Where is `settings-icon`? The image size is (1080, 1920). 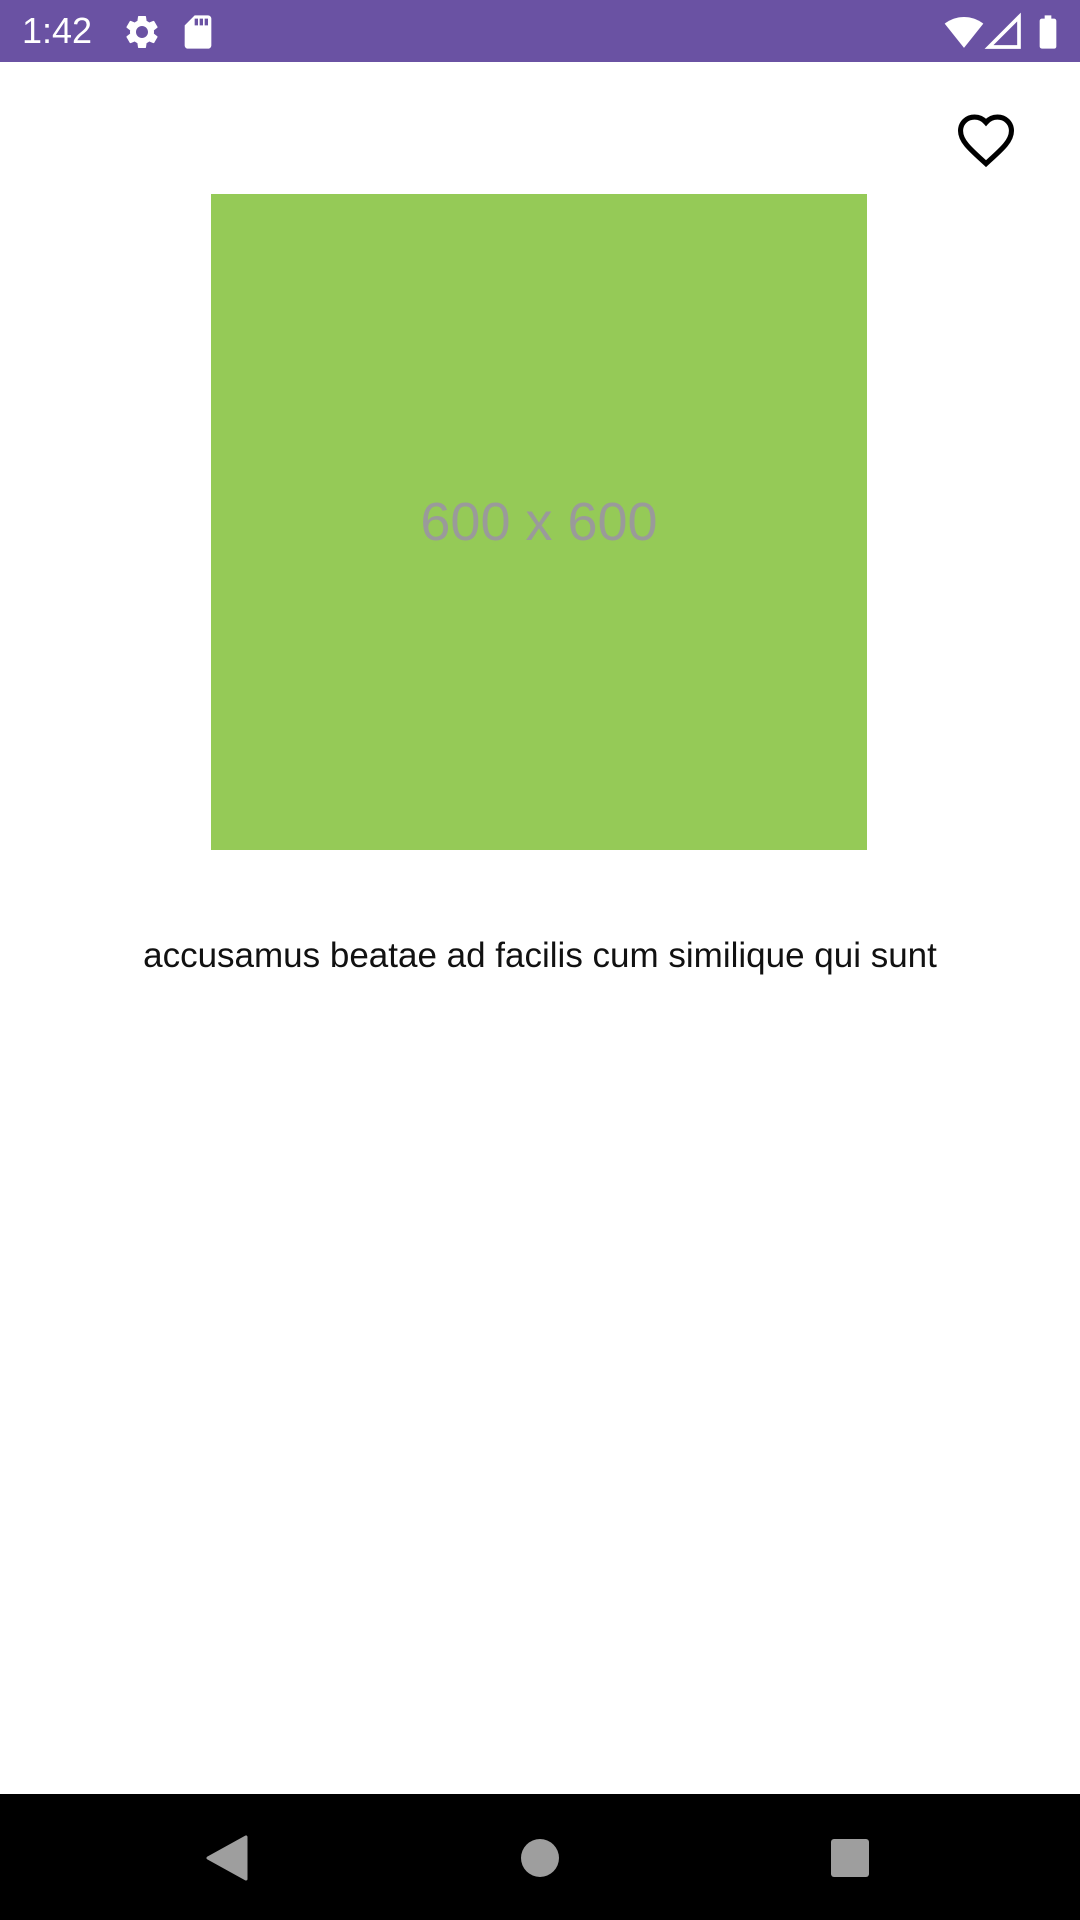 settings-icon is located at coordinates (142, 32).